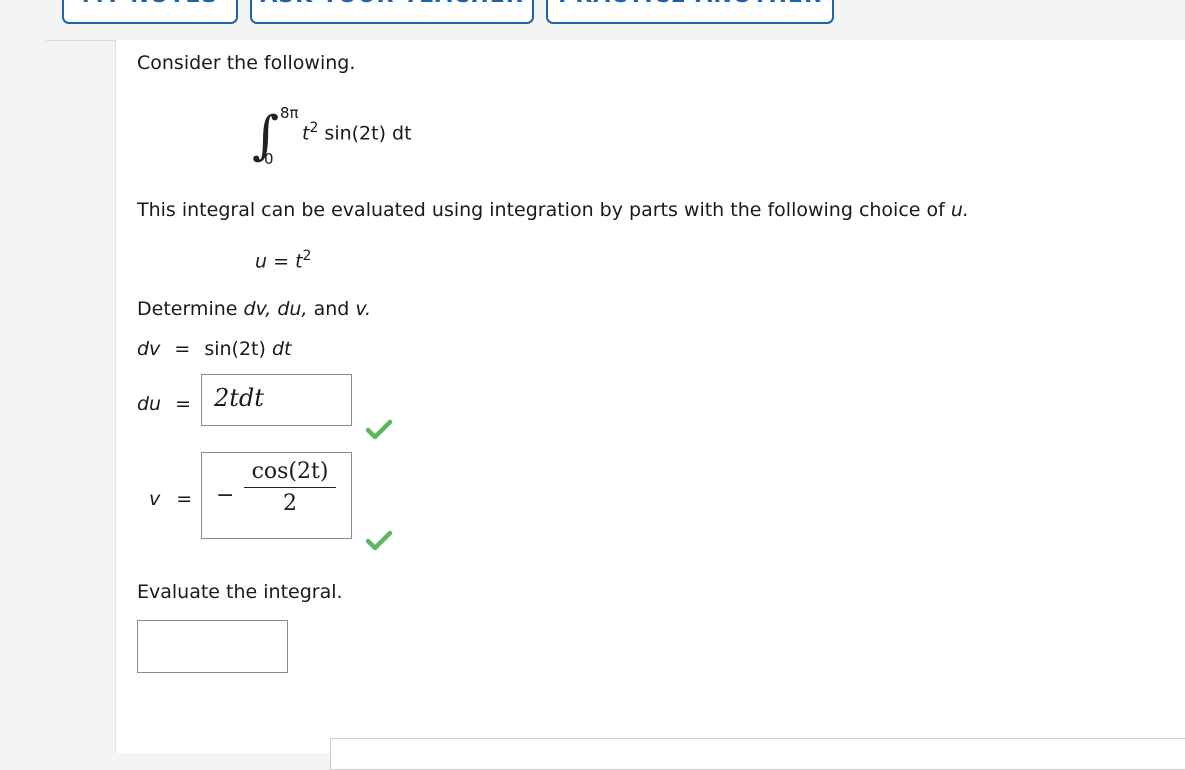 This screenshot has height=770, width=1185. Describe the element at coordinates (289, 113) in the screenshot. I see `integral-upper-limit: 8π` at that location.